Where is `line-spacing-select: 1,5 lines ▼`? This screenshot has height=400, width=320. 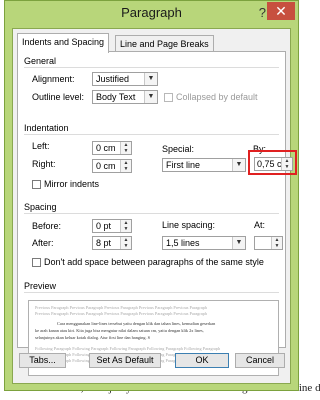
line-spacing-select: 1,5 lines ▼ is located at coordinates (204, 243).